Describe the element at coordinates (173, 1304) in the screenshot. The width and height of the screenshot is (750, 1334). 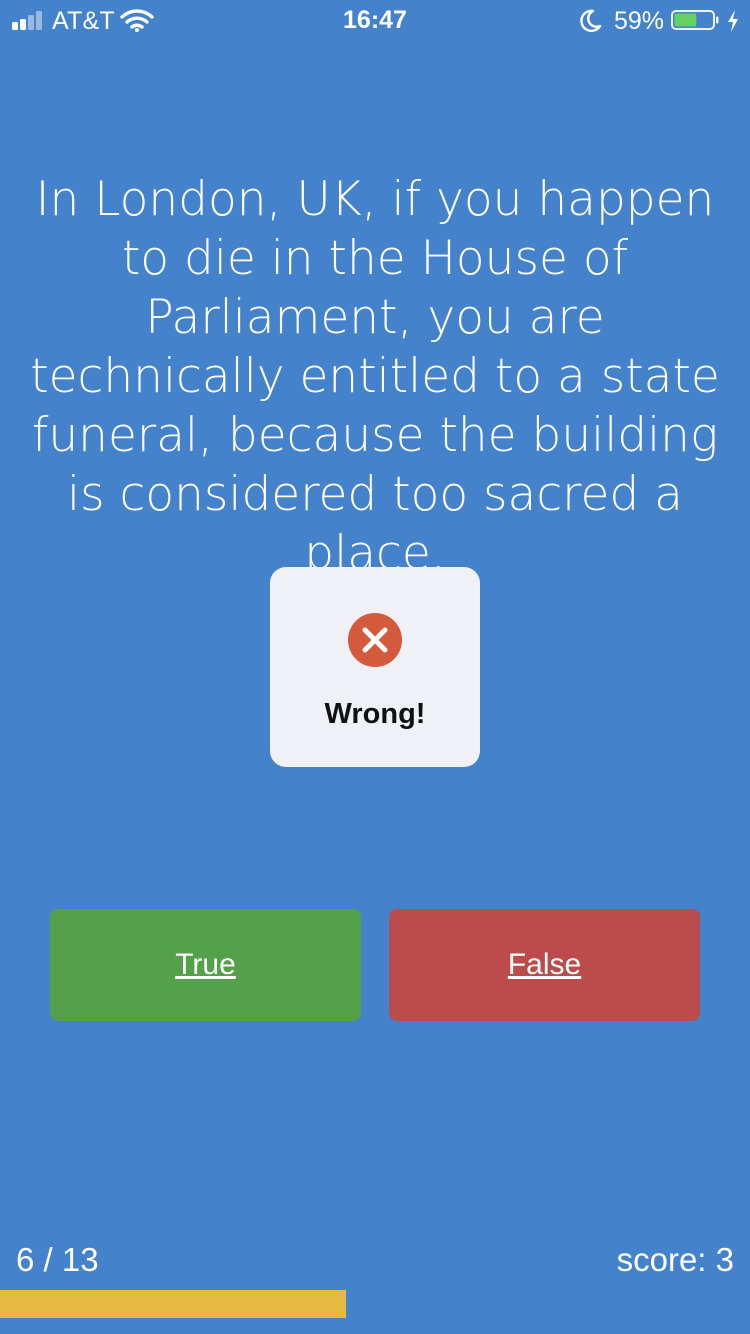
I see `progress-bar-fill` at that location.